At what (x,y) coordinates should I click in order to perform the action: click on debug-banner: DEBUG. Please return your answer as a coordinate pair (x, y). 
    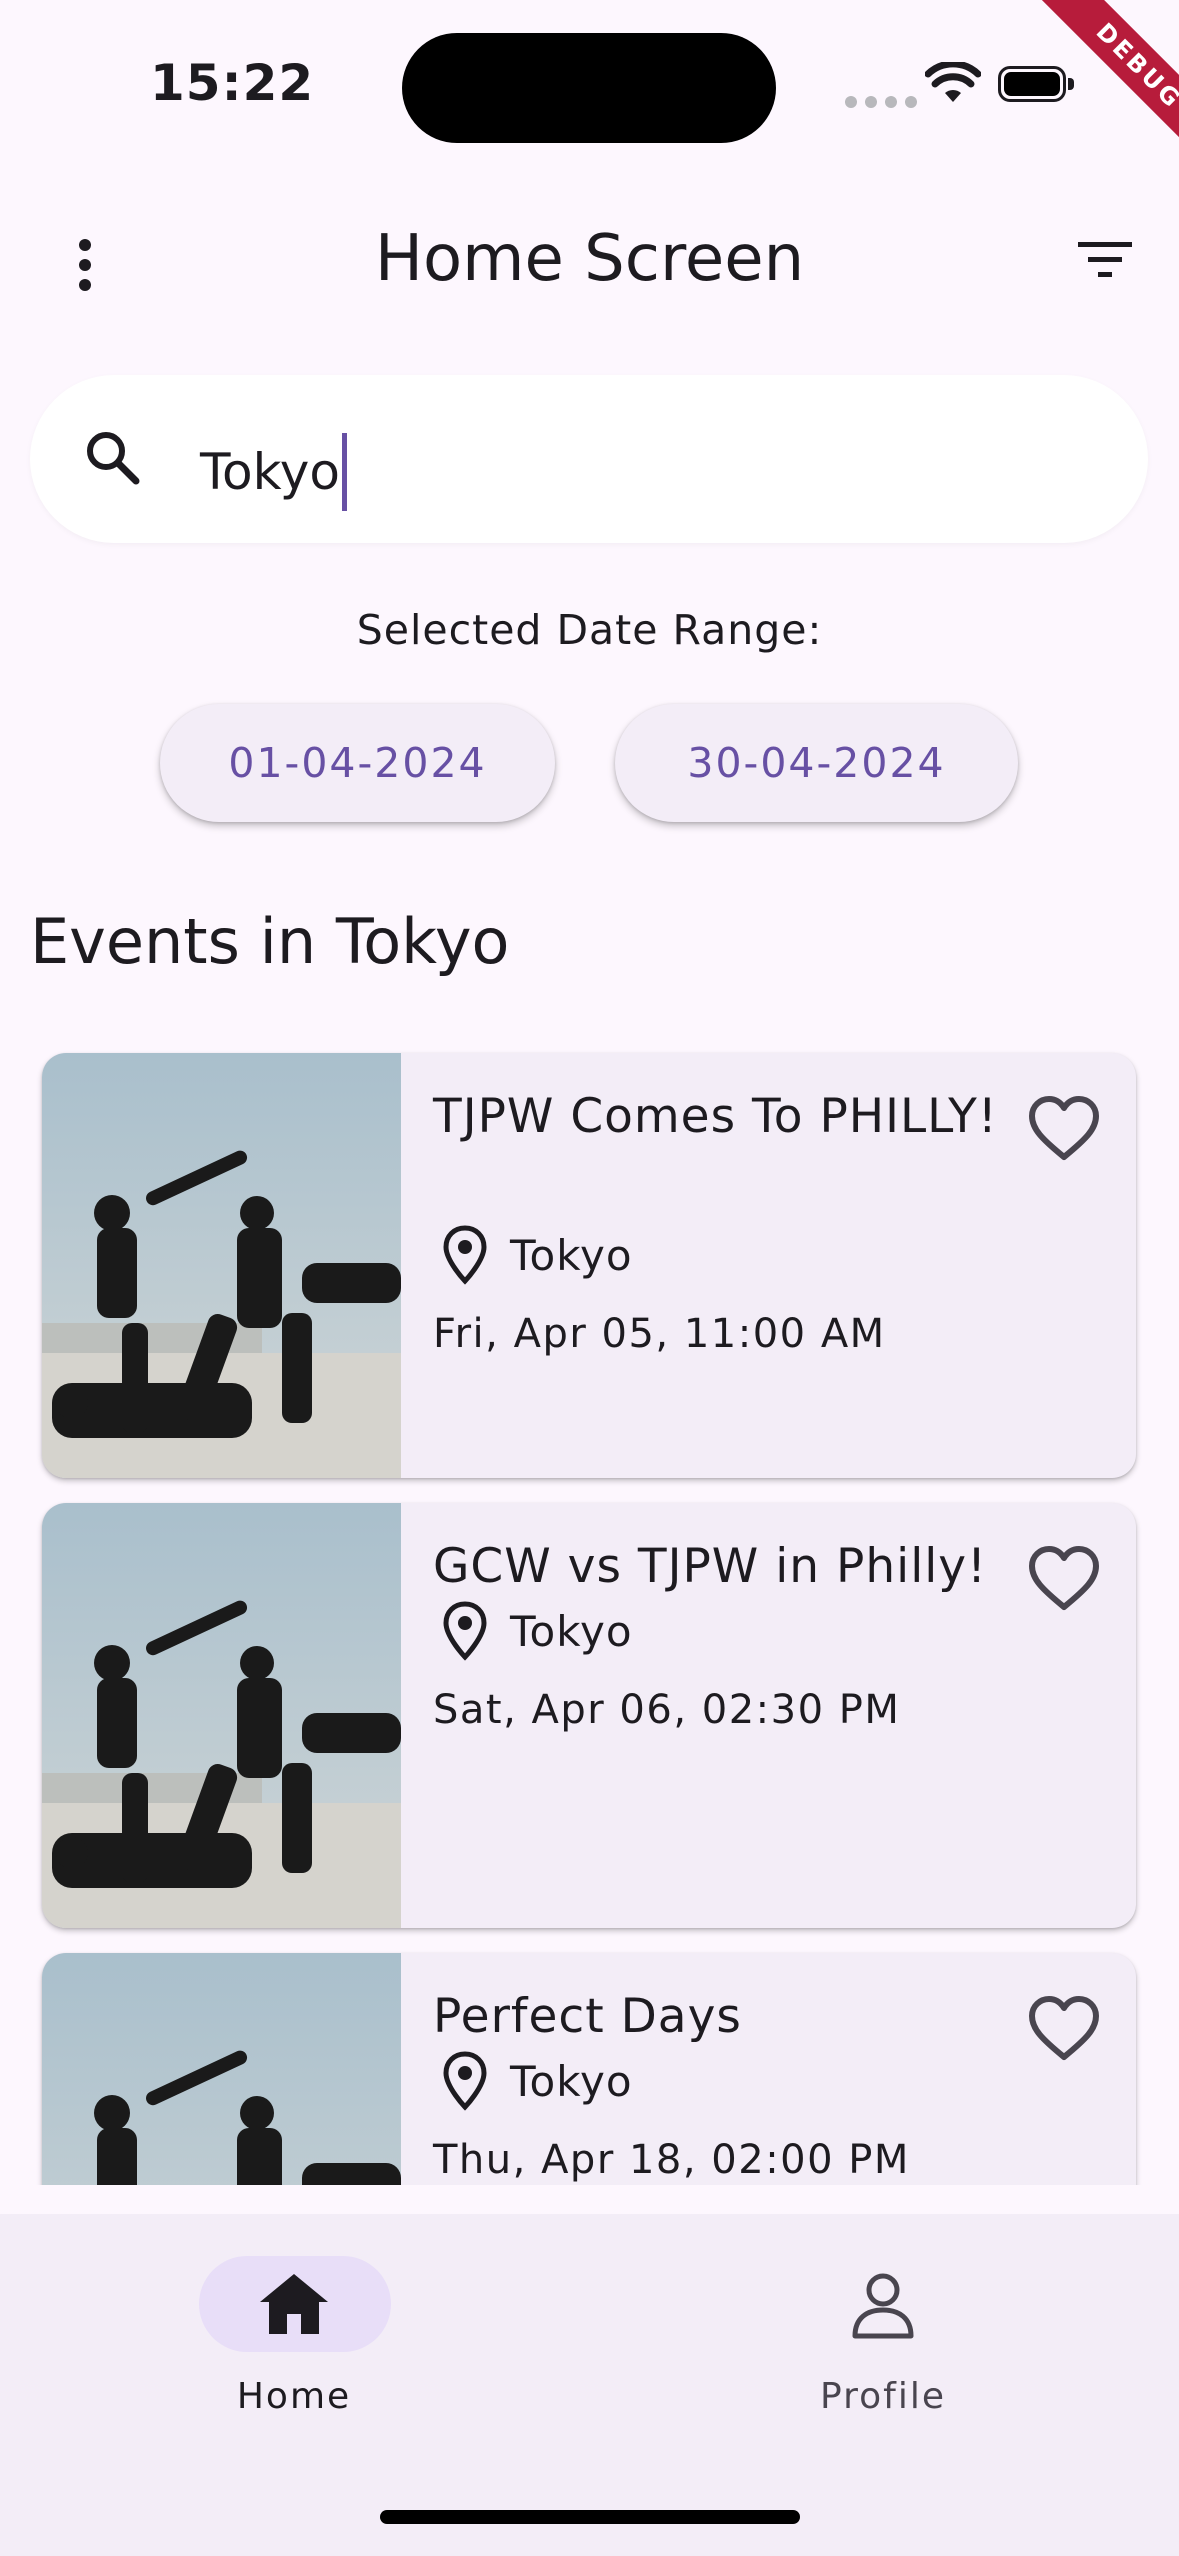
    Looking at the image, I should click on (1079, 100).